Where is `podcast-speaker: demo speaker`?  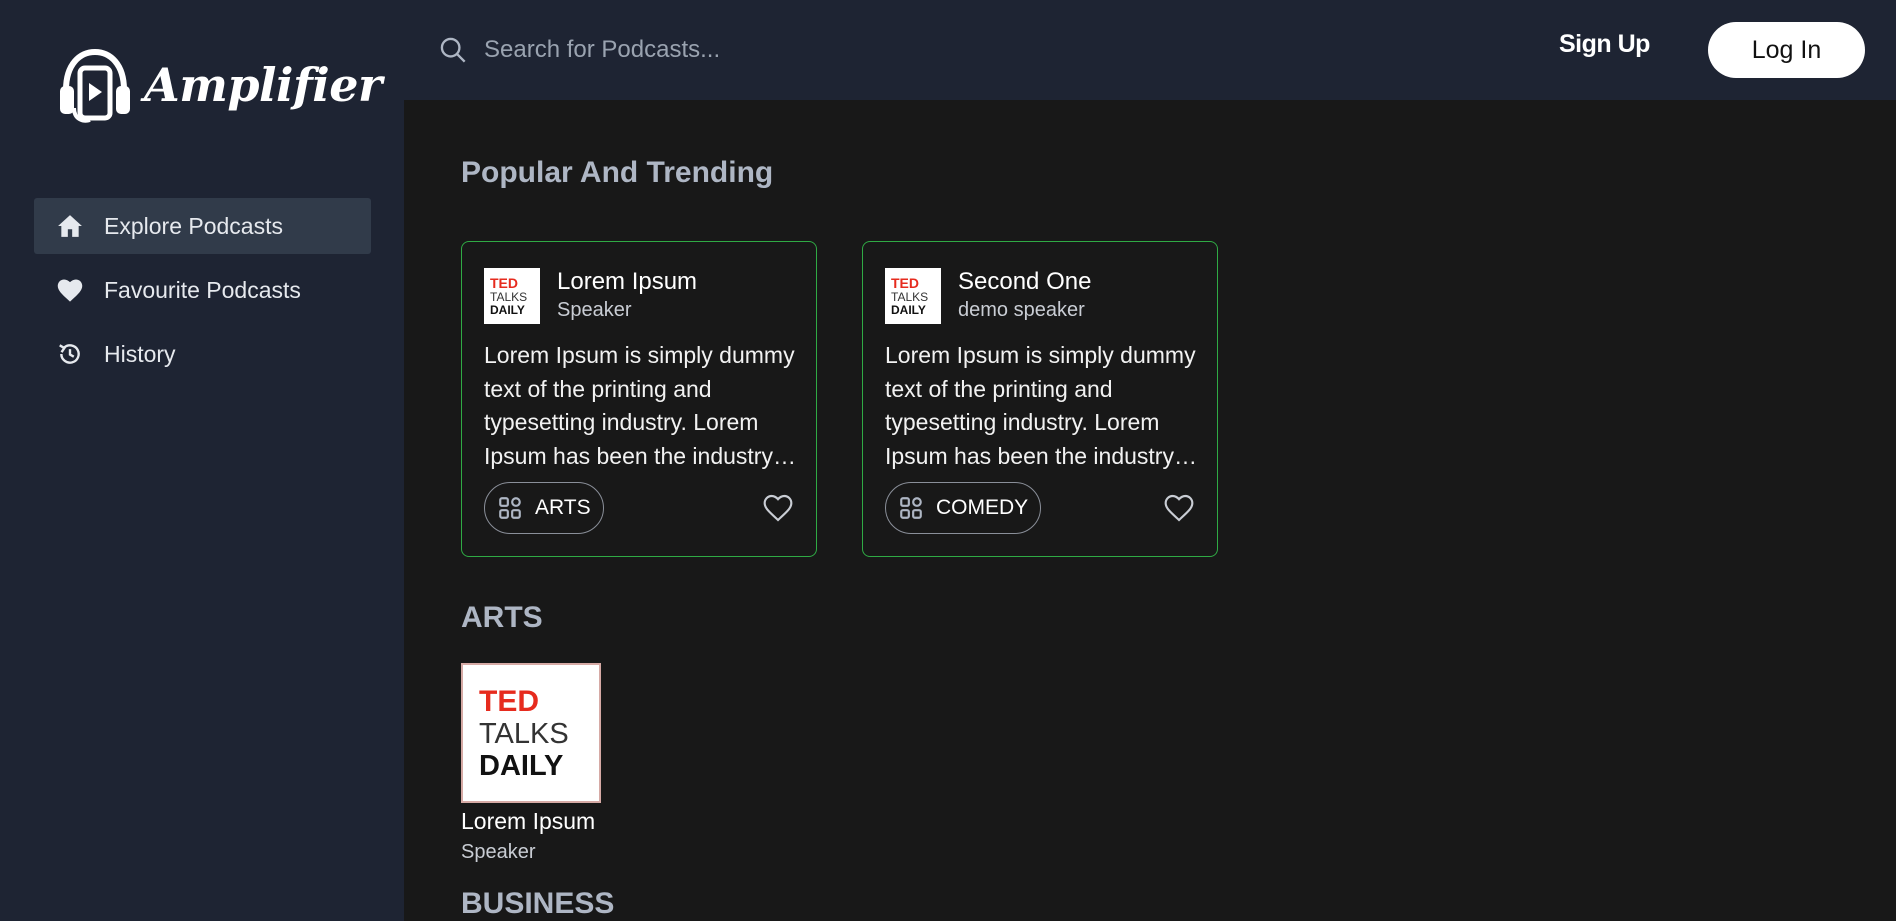
podcast-speaker: demo speaker is located at coordinates (1021, 310).